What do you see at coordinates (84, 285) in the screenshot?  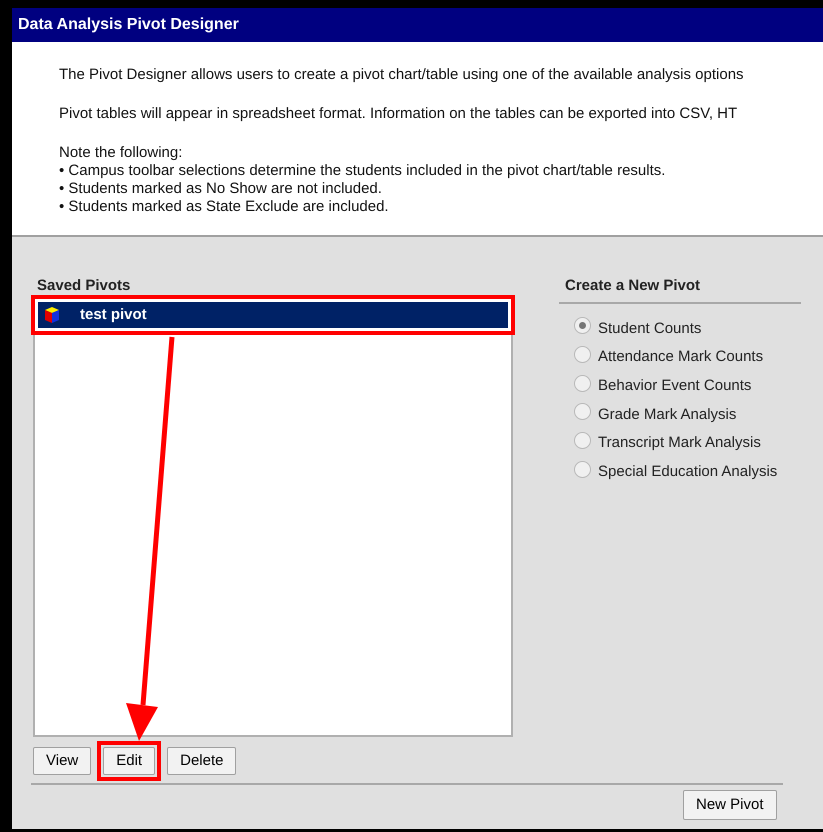 I see `section-heading: Saved Pivots` at bounding box center [84, 285].